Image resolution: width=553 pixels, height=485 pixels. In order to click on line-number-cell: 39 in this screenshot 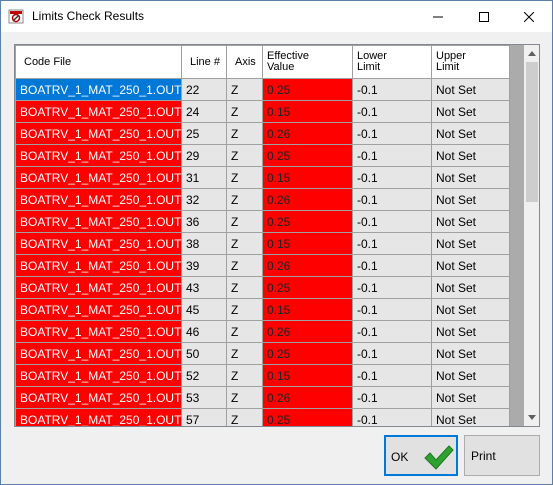, I will do `click(204, 265)`.